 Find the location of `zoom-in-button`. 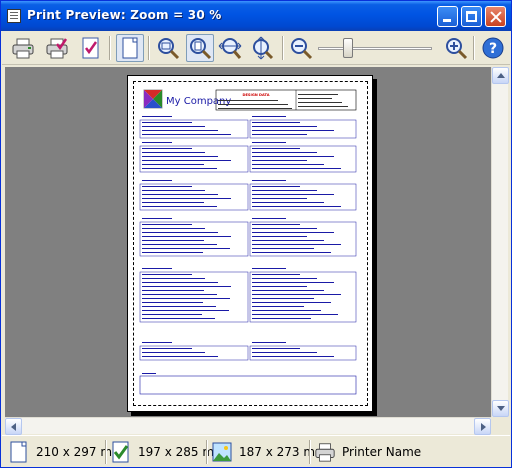

zoom-in-button is located at coordinates (456, 48).